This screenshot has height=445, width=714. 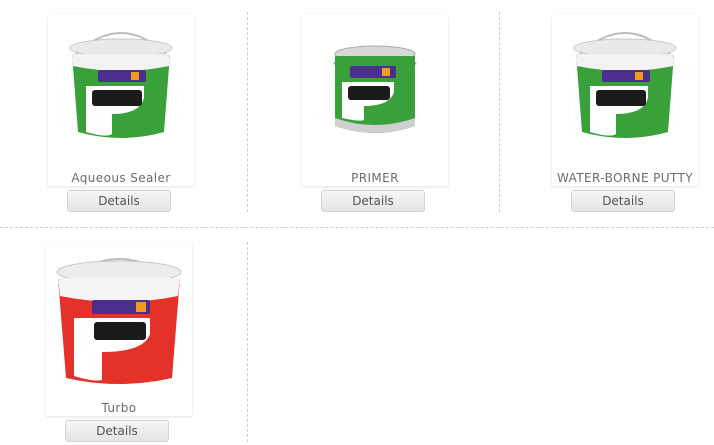 I want to click on product-name: Aqueous Sealer, so click(x=121, y=178).